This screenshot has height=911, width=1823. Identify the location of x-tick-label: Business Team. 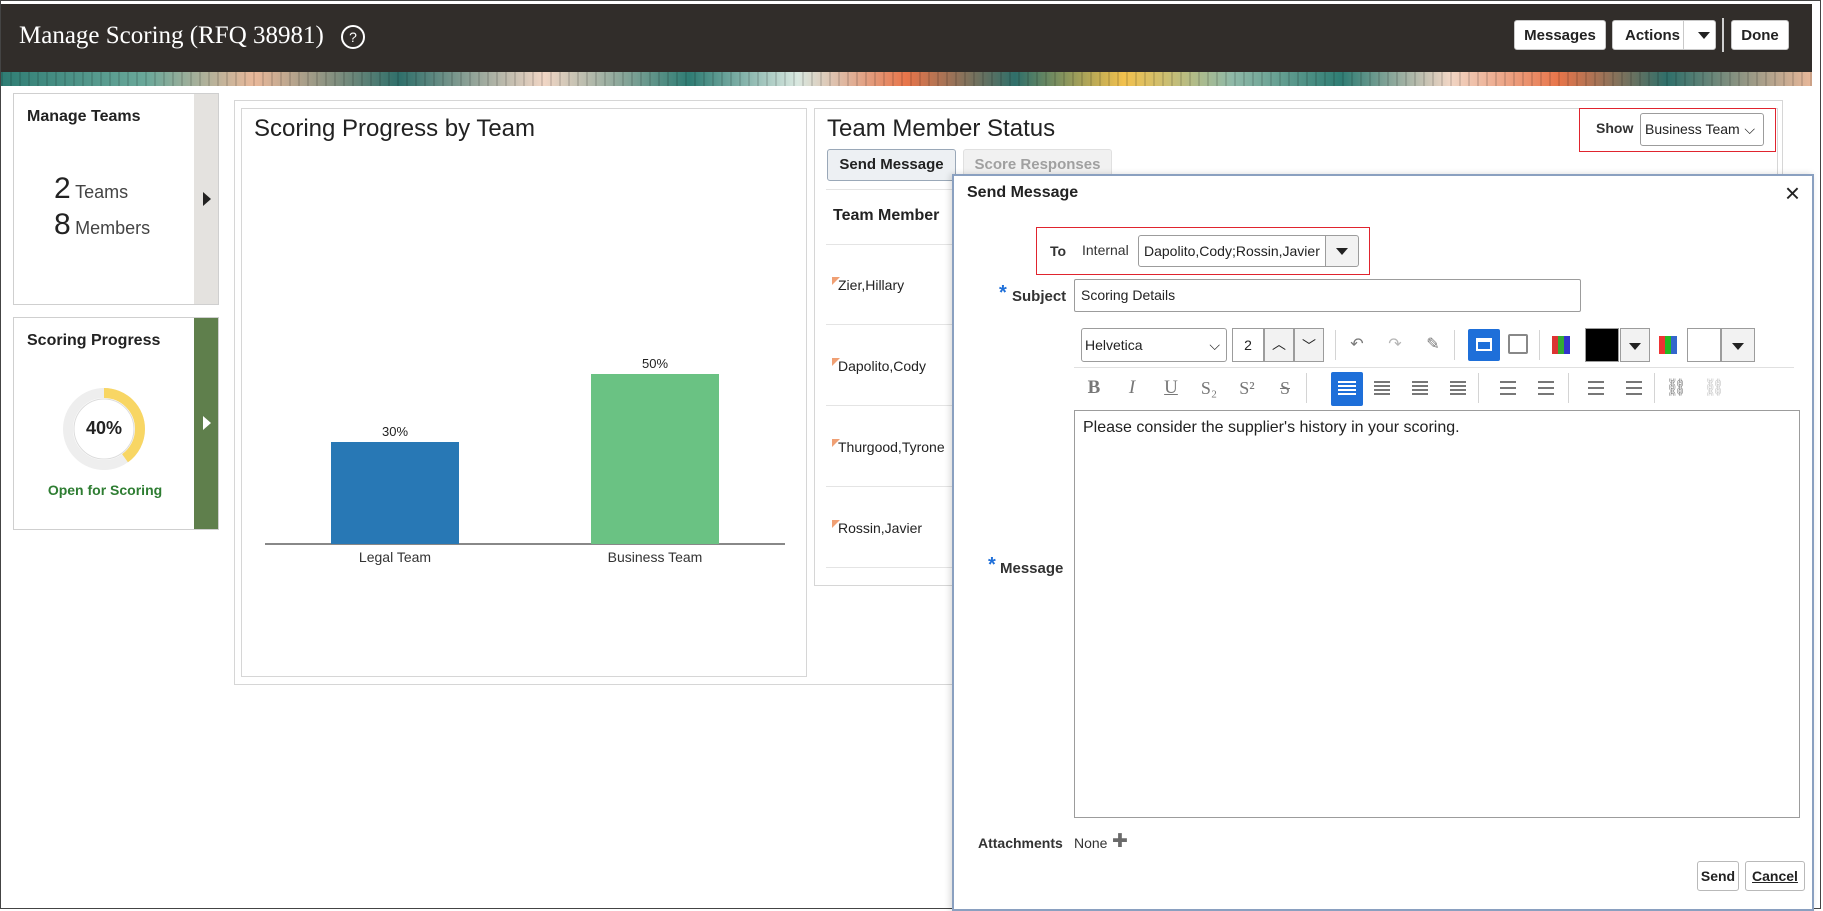
(655, 557).